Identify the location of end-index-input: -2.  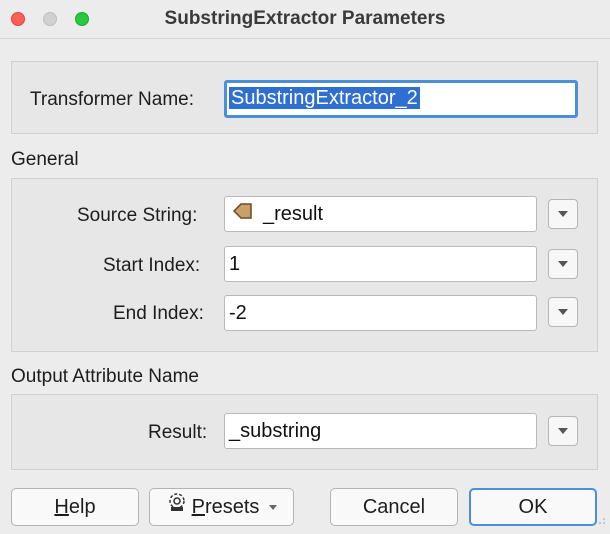
(380, 313).